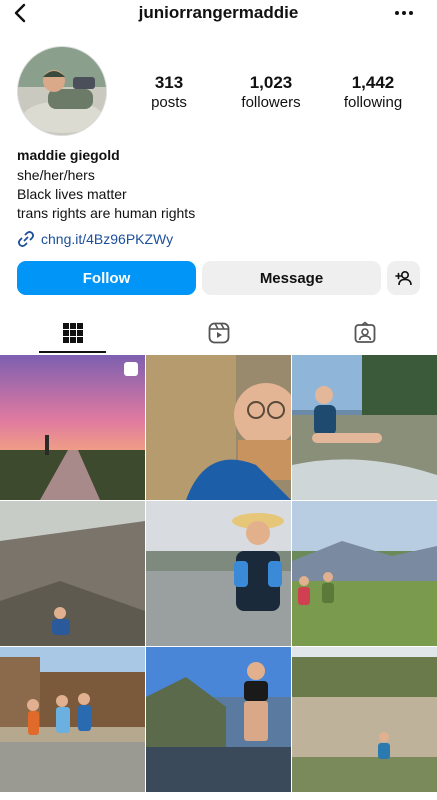 The image size is (437, 800). What do you see at coordinates (169, 102) in the screenshot?
I see `posts-label: posts` at bounding box center [169, 102].